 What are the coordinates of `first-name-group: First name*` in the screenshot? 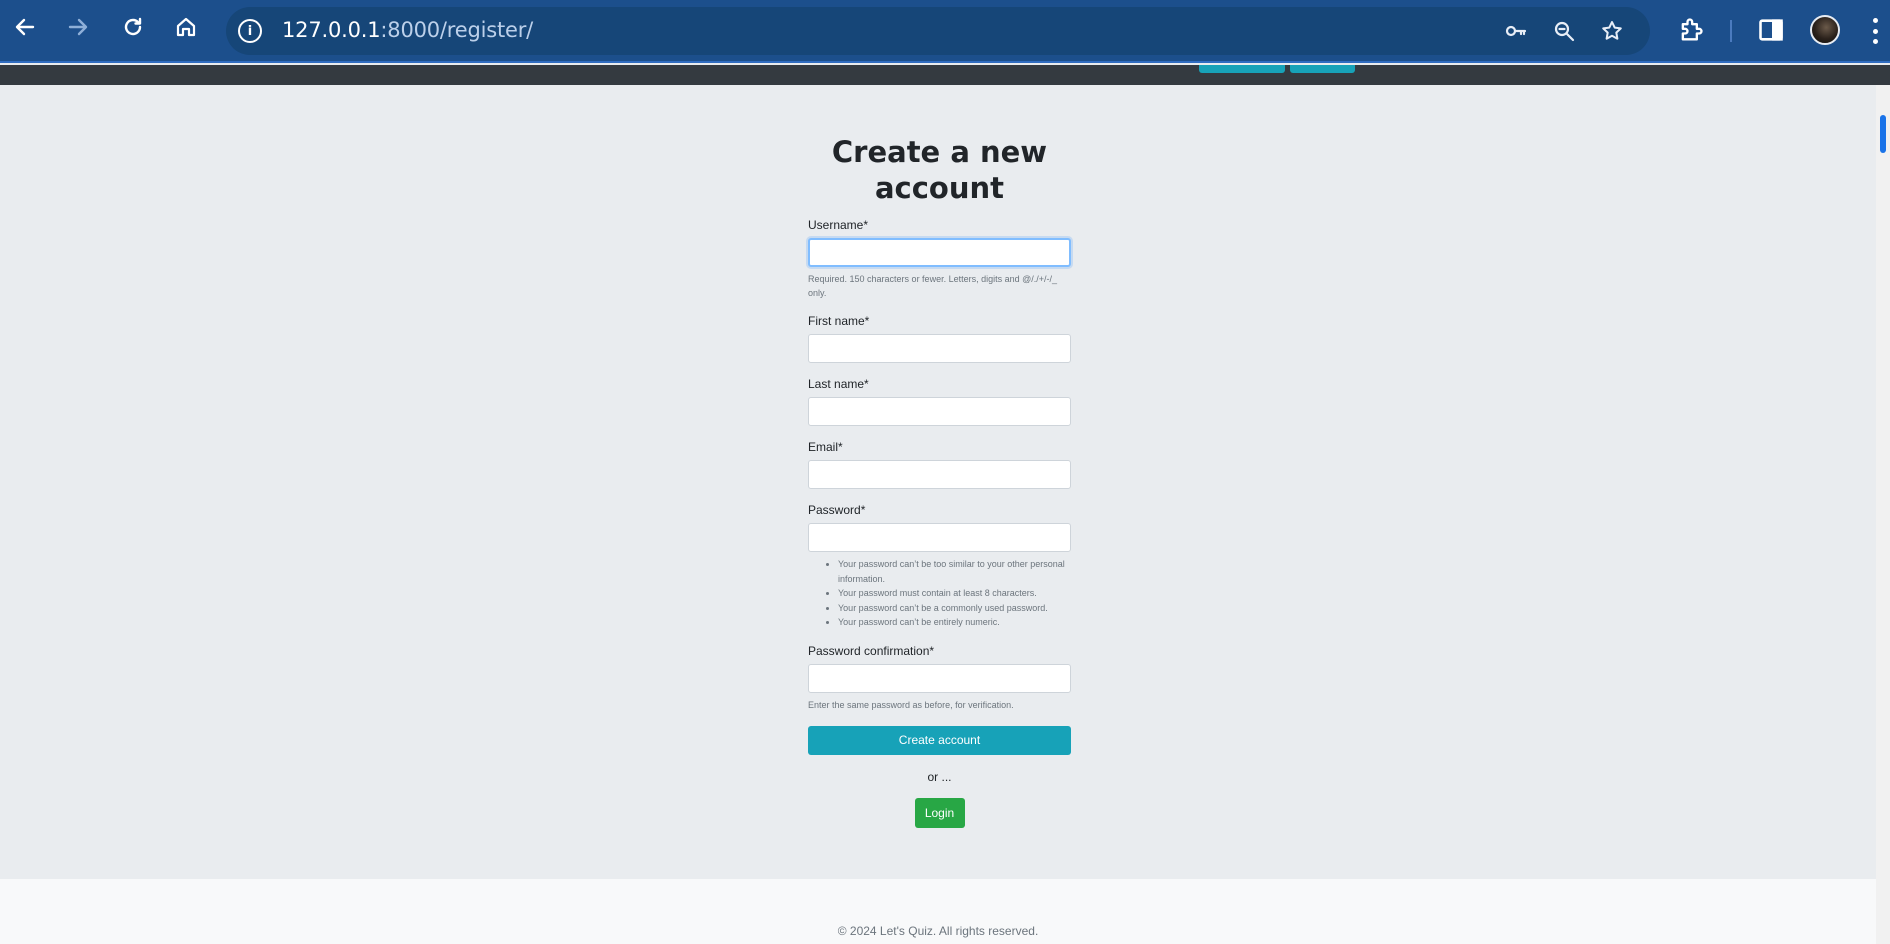 It's located at (939, 338).